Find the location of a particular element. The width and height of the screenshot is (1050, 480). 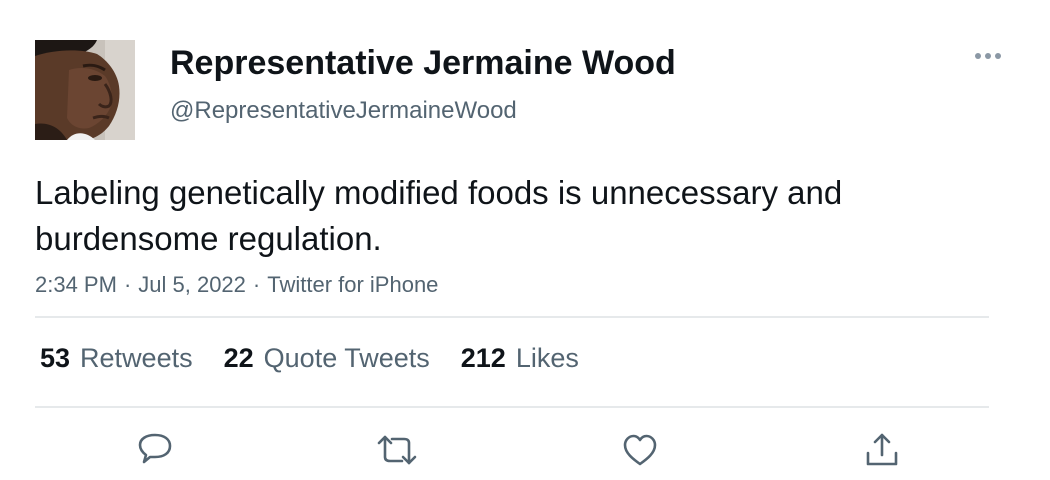

share-button is located at coordinates (882, 450).